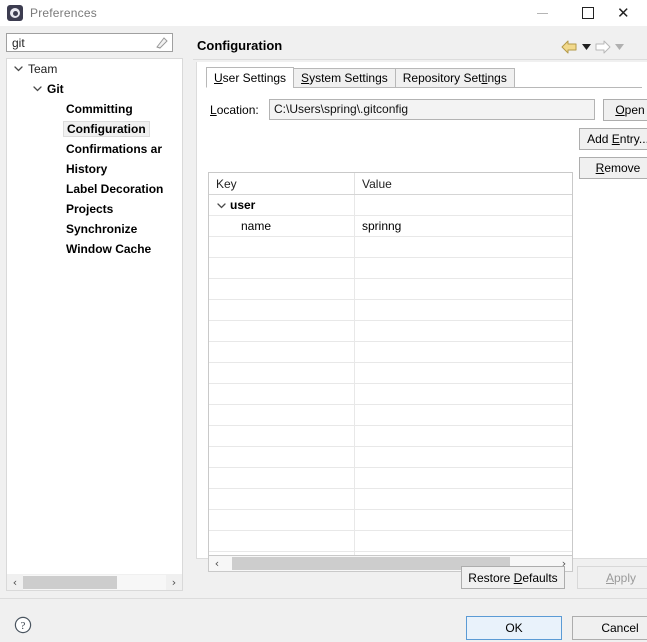  I want to click on table-row: user, so click(390, 205).